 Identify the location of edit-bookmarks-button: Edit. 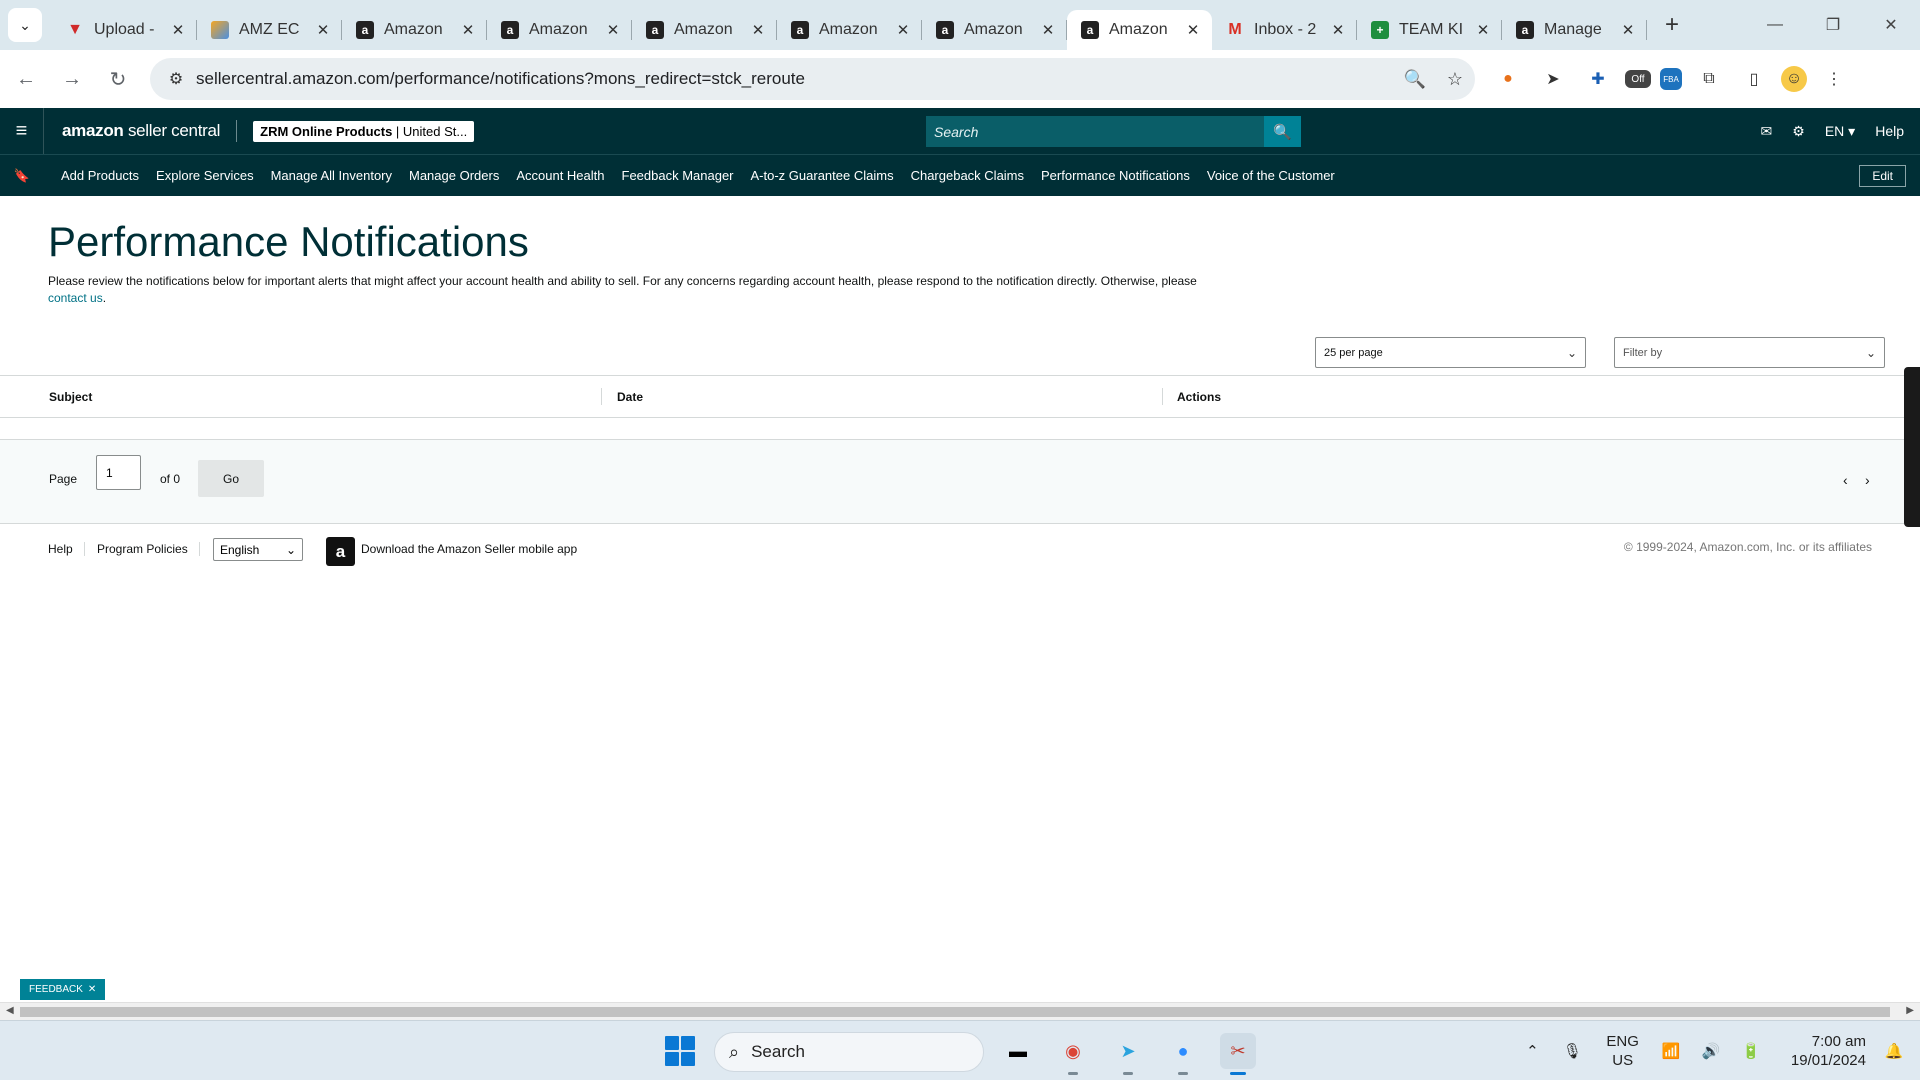
(1882, 176).